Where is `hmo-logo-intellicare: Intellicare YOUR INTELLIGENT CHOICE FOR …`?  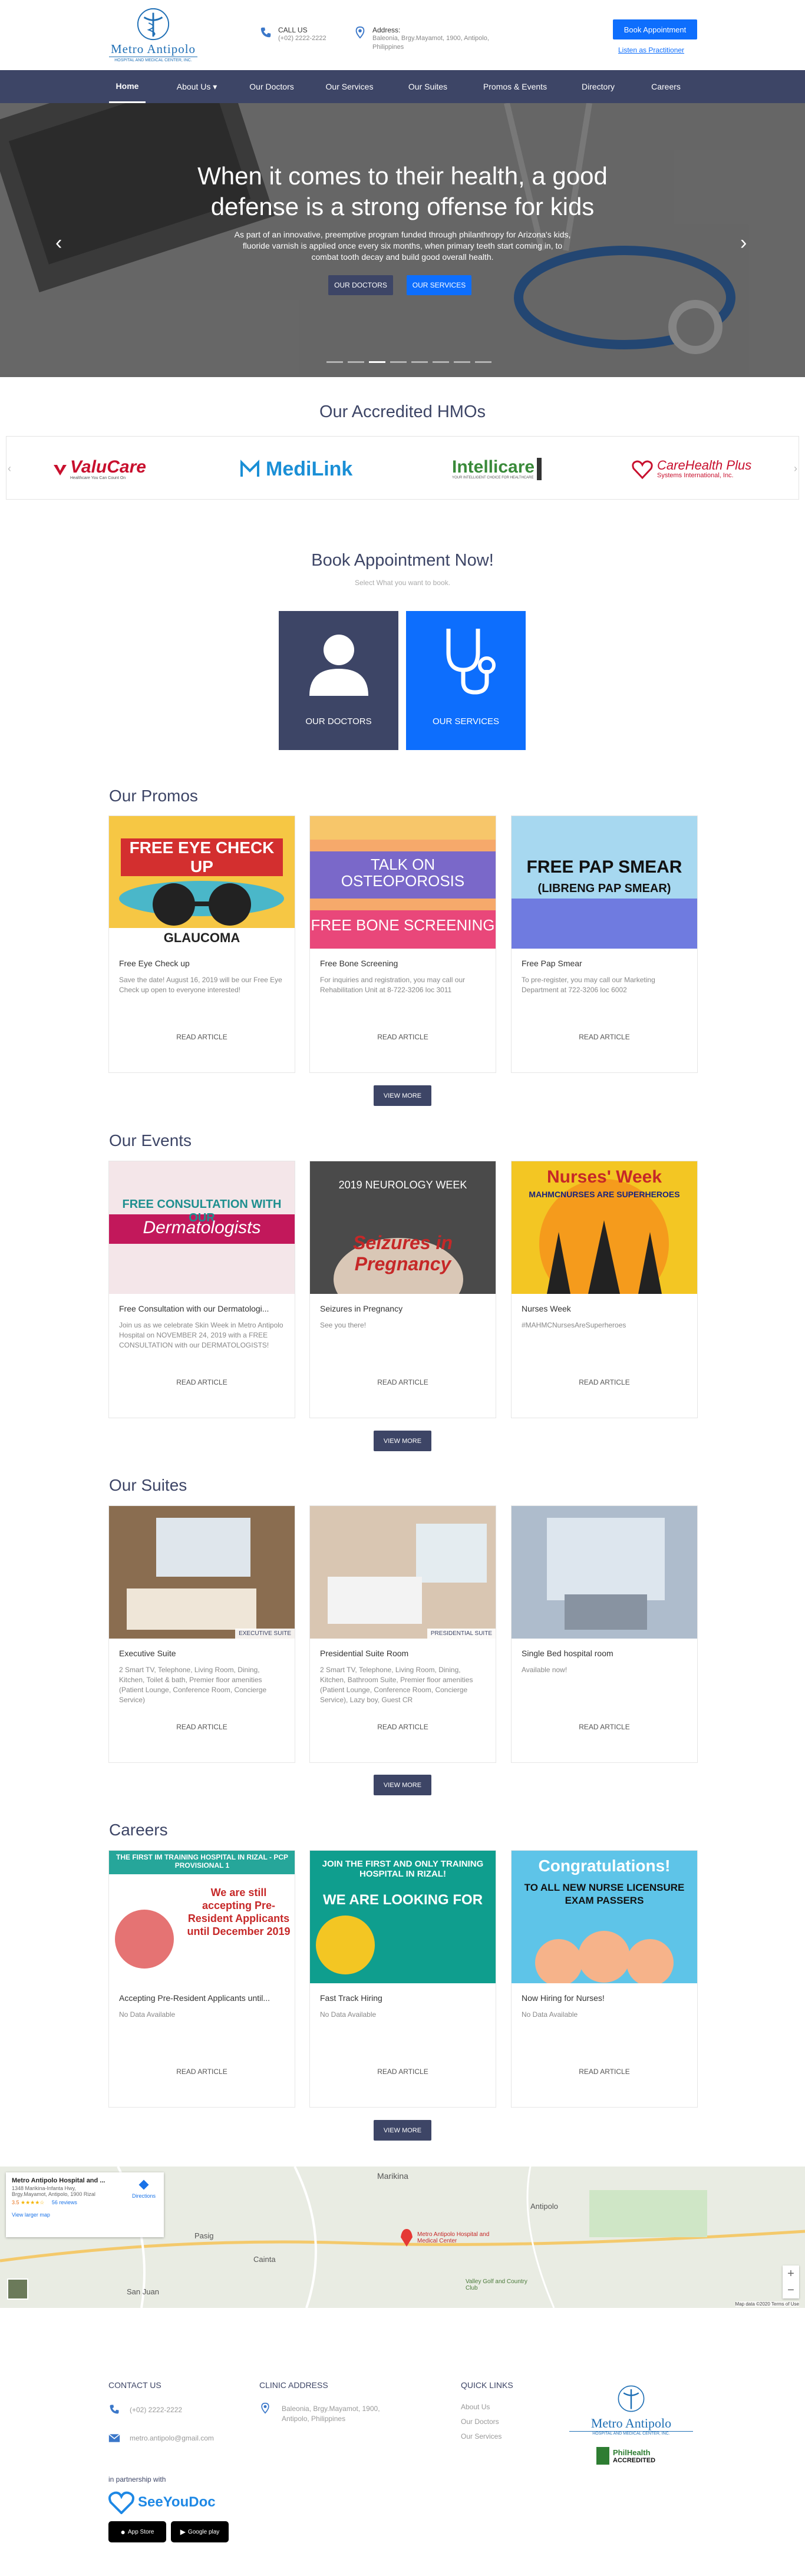 hmo-logo-intellicare: Intellicare YOUR INTELLIGENT CHOICE FOR … is located at coordinates (497, 469).